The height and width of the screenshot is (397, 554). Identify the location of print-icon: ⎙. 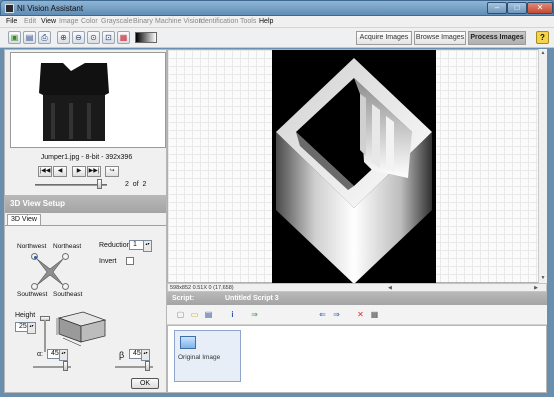
(44, 37).